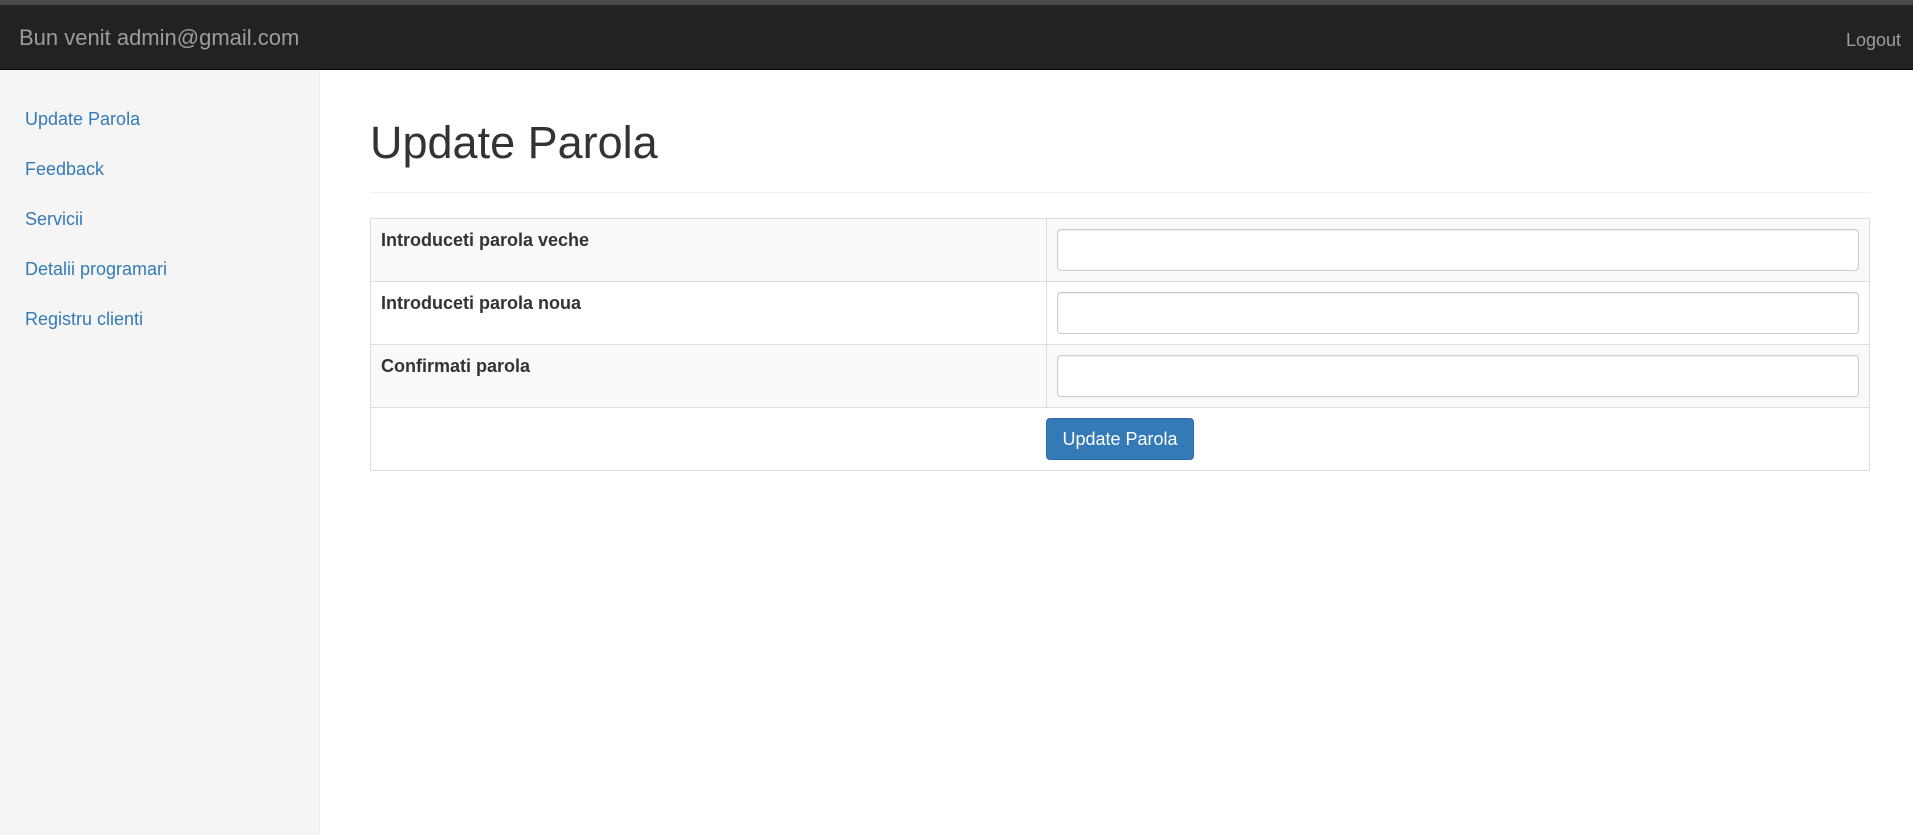 The width and height of the screenshot is (1913, 835). I want to click on form-row-submit: Update Parola, so click(1120, 439).